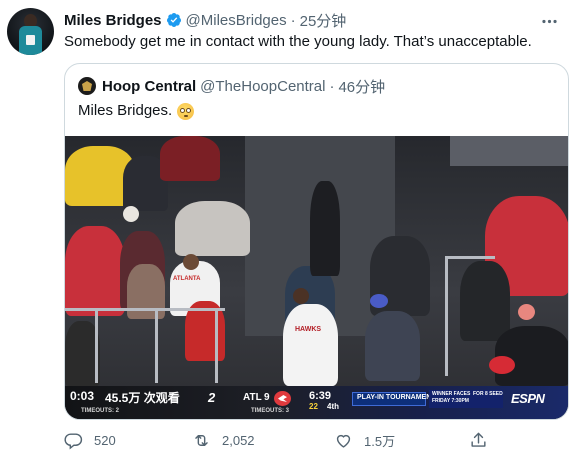 Image resolution: width=573 pixels, height=457 pixels. I want to click on heart-icon, so click(343, 441).